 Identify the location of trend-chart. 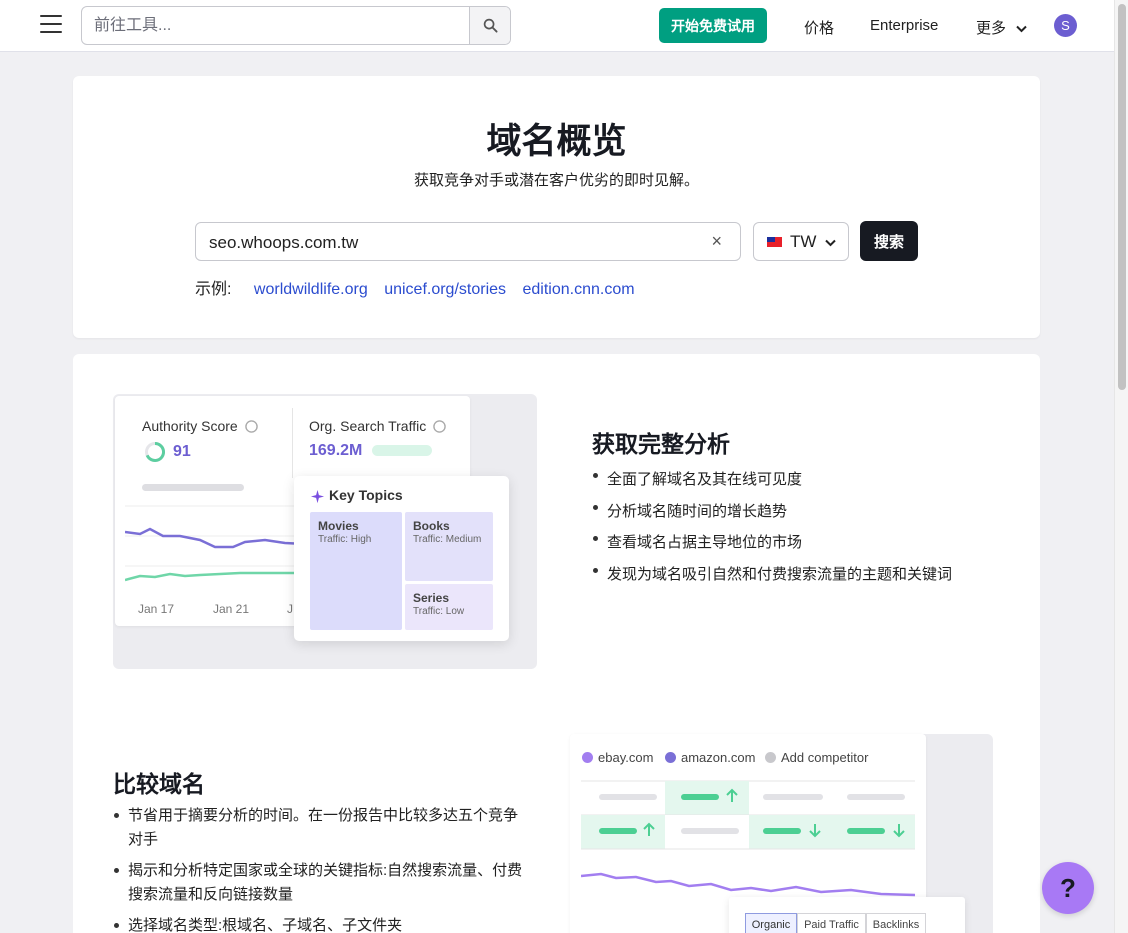
(215, 543).